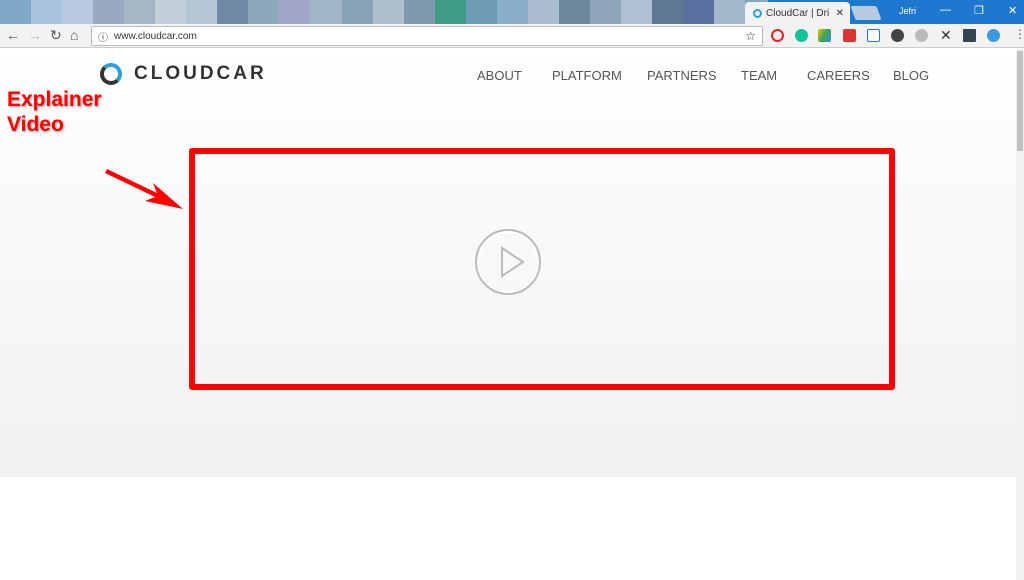 The width and height of the screenshot is (1024, 580). What do you see at coordinates (838, 75) in the screenshot?
I see `nav-careers: CAREERS` at bounding box center [838, 75].